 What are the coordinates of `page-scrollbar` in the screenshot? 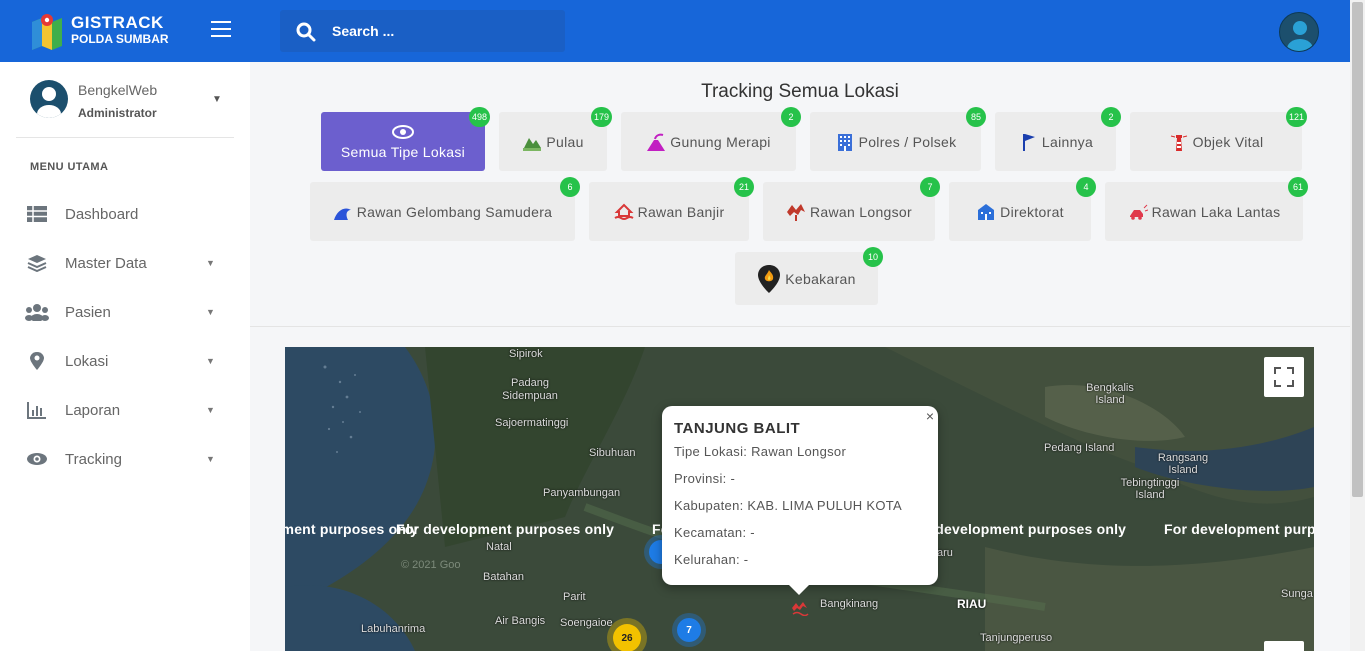 It's located at (1357, 325).